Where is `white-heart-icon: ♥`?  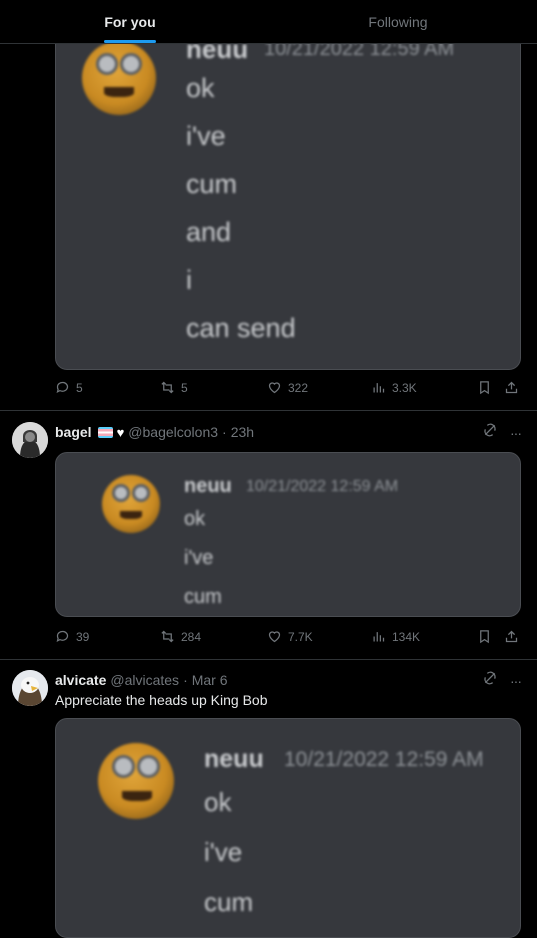
white-heart-icon: ♥ is located at coordinates (120, 432).